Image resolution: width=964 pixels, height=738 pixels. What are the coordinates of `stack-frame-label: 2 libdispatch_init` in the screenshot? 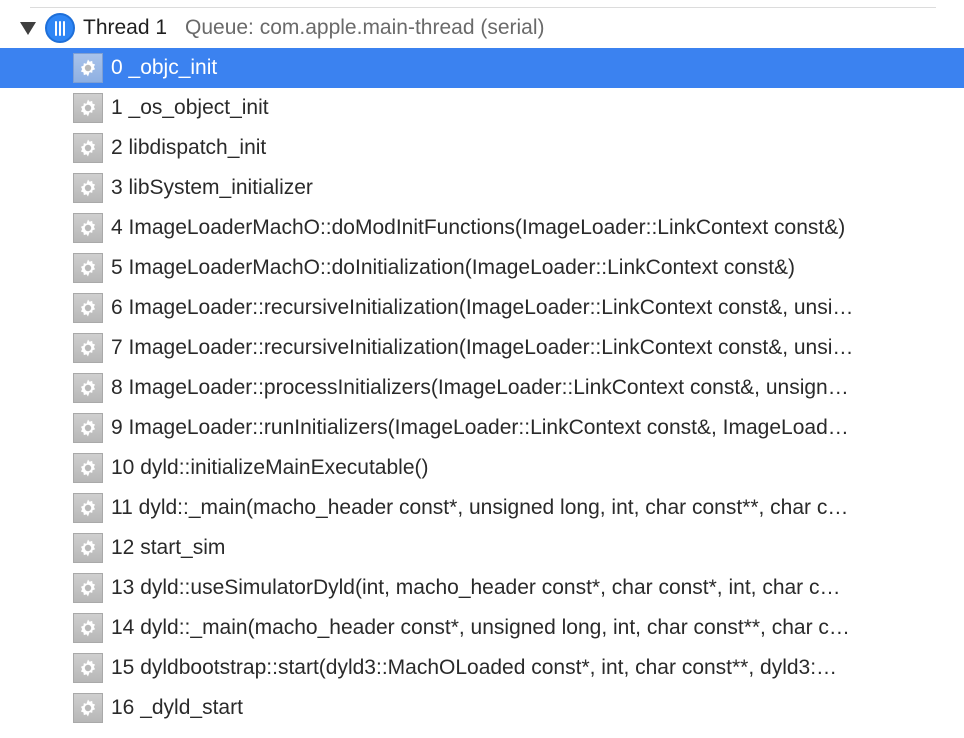 It's located at (189, 147).